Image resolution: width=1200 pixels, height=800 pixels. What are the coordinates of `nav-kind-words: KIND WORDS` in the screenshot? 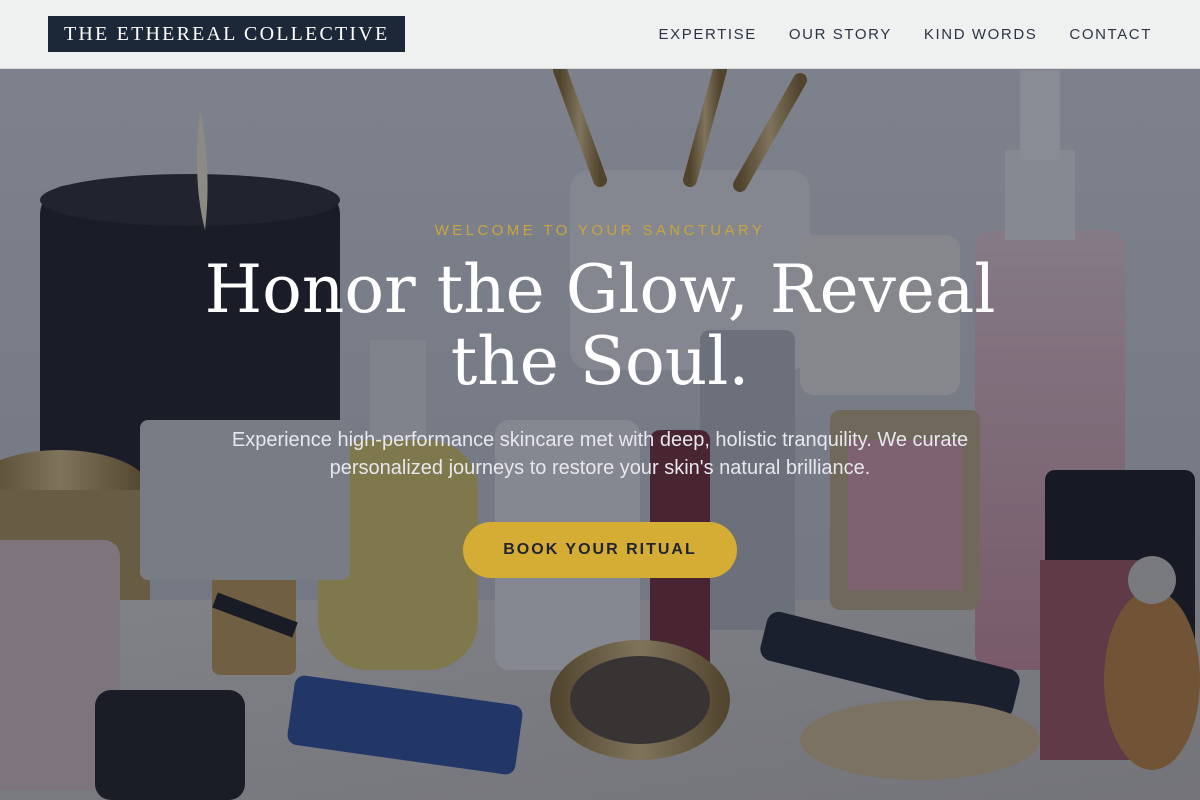 It's located at (981, 34).